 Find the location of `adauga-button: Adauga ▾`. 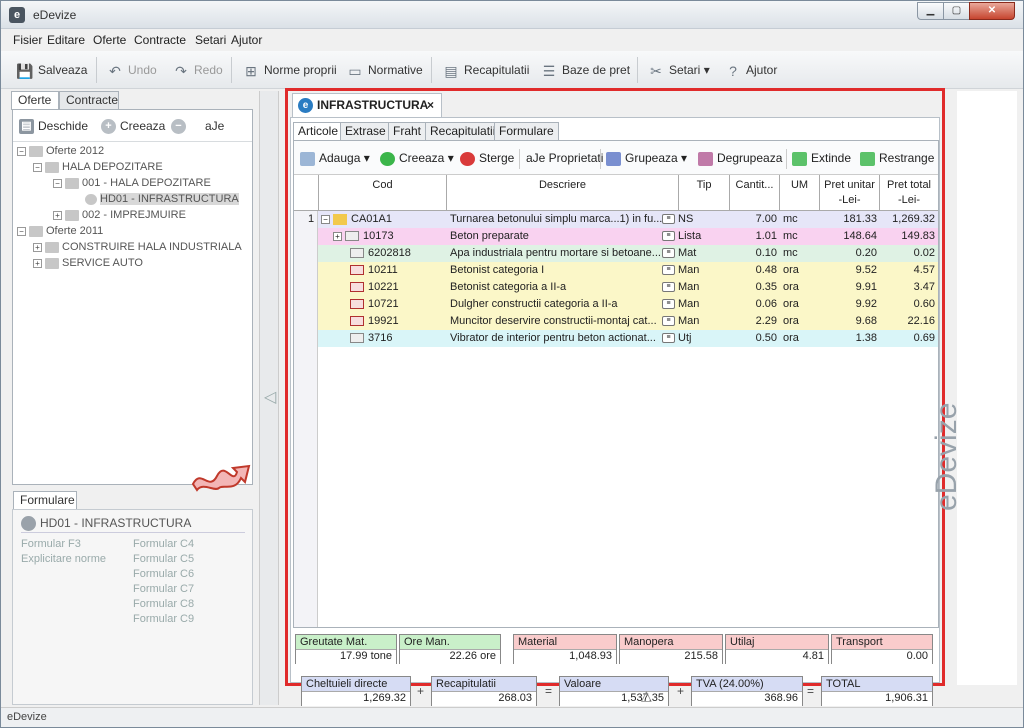

adauga-button: Adauga ▾ is located at coordinates (335, 158).